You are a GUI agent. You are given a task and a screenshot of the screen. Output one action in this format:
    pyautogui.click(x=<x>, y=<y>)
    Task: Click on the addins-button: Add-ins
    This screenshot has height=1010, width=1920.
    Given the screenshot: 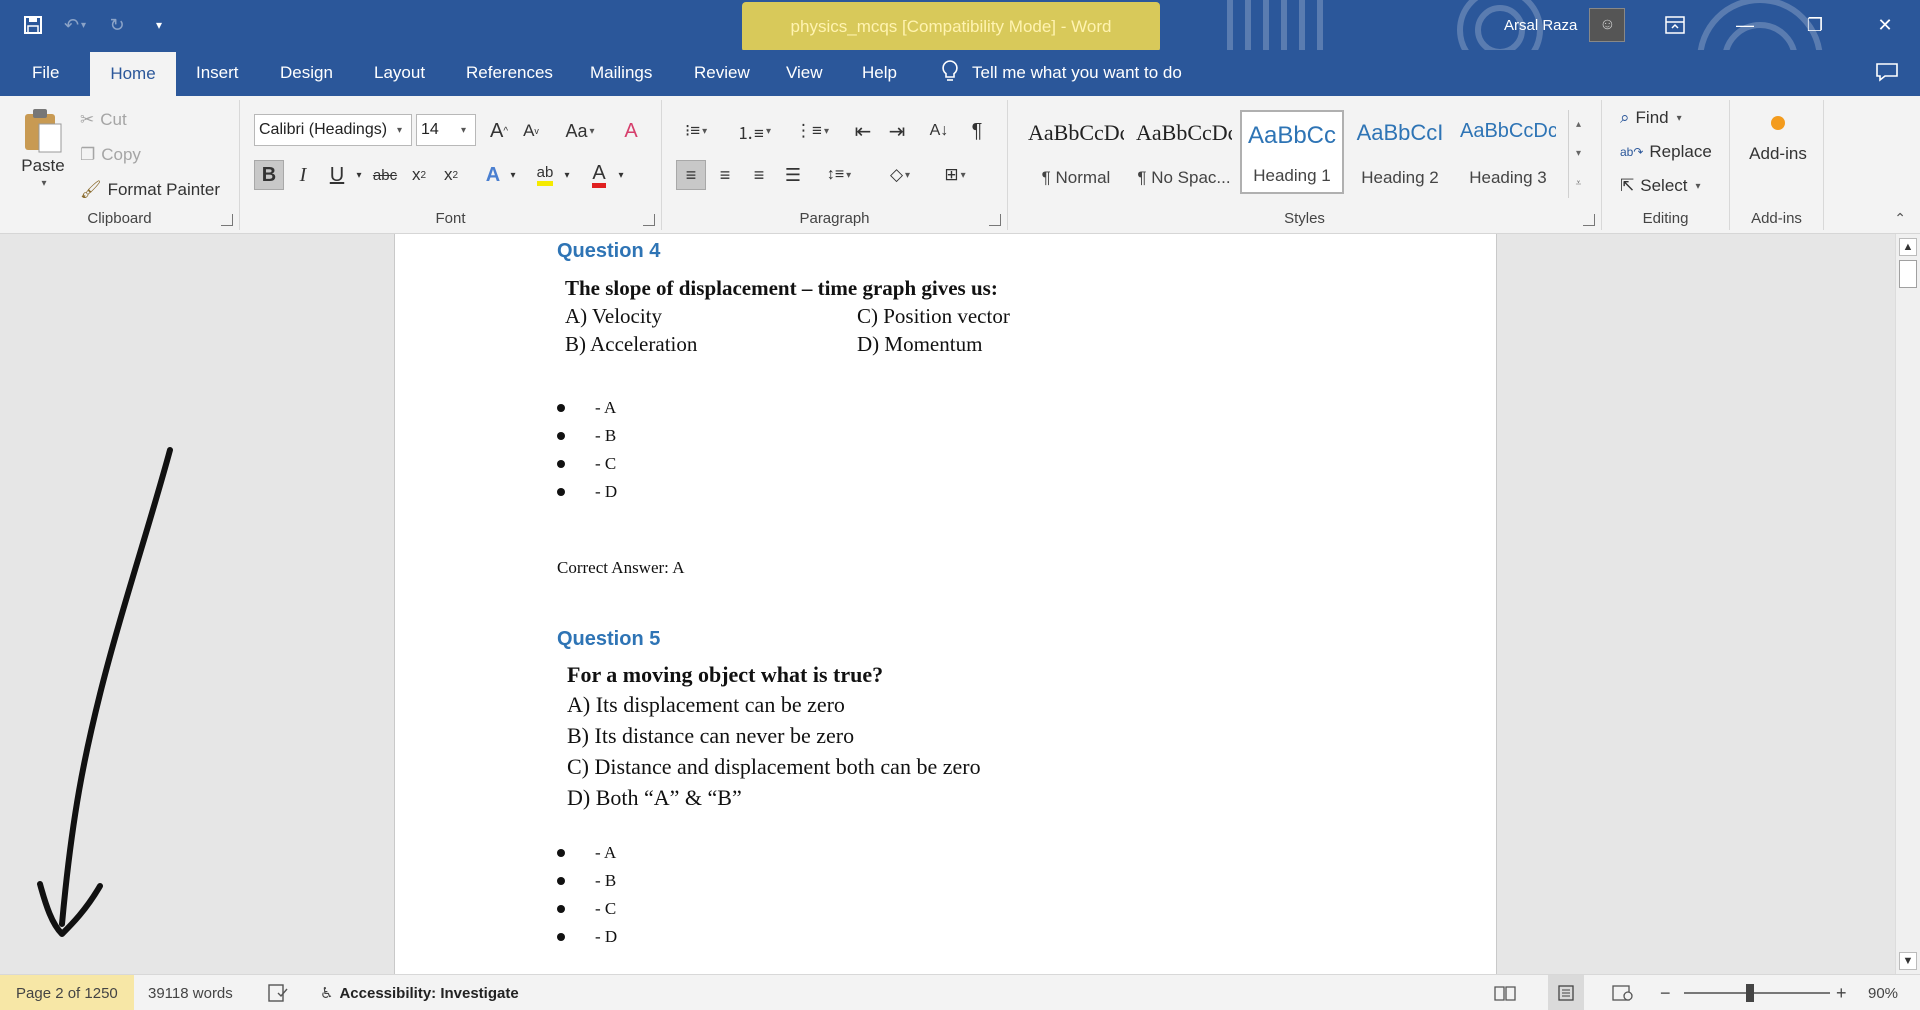 What is the action you would take?
    pyautogui.click(x=1778, y=140)
    